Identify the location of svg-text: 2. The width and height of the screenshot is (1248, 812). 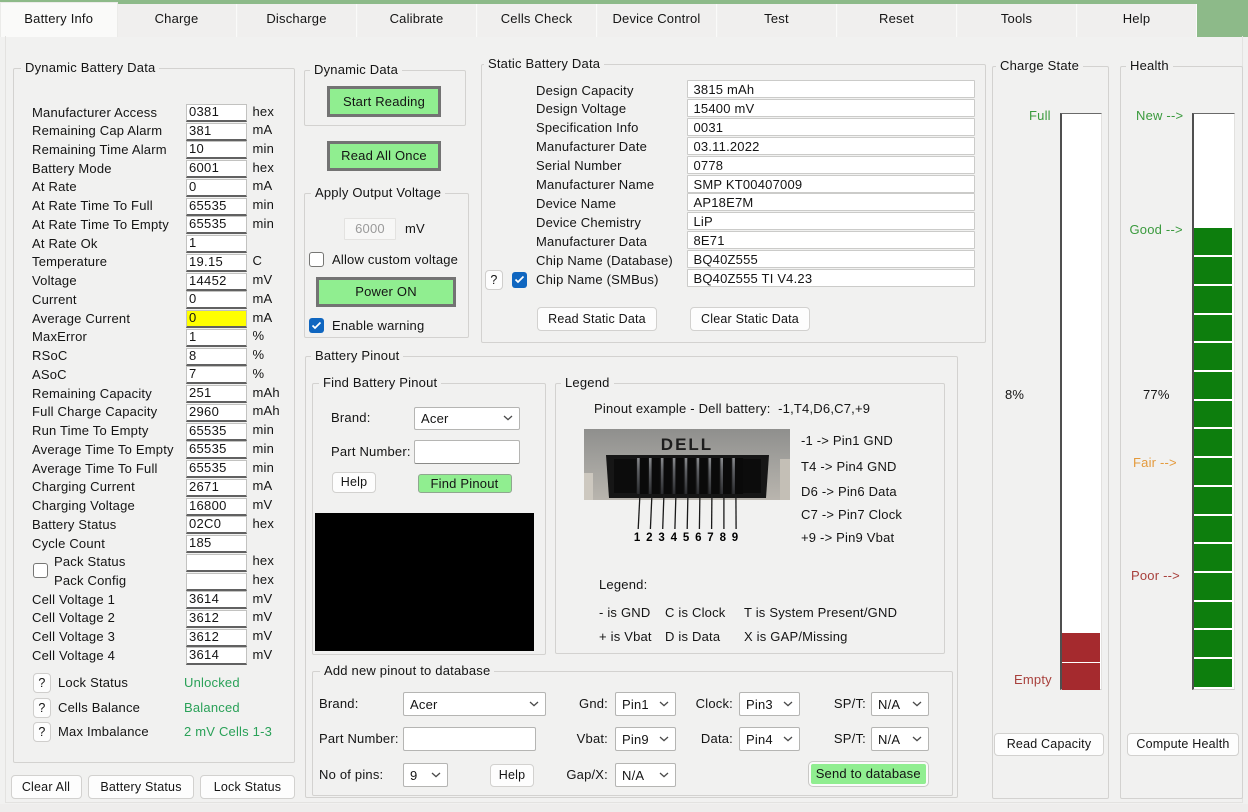
(649, 537).